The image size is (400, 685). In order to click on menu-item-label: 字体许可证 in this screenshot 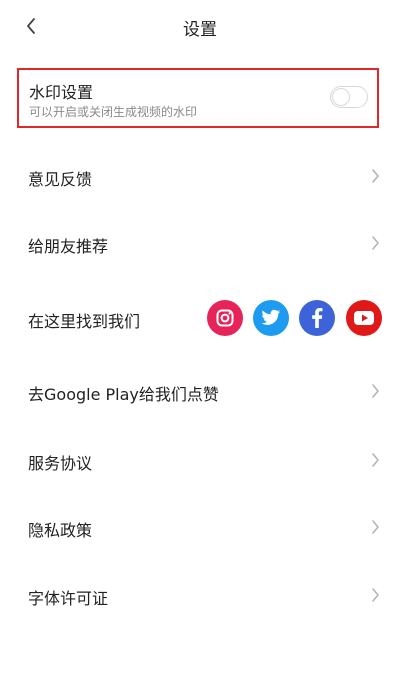, I will do `click(68, 598)`.